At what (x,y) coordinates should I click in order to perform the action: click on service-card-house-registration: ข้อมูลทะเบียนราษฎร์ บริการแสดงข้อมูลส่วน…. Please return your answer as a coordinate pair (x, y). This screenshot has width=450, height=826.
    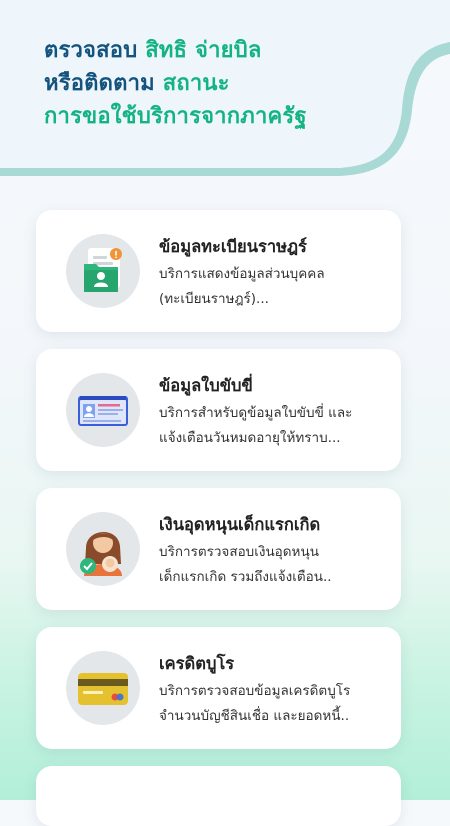
    Looking at the image, I should click on (218, 271).